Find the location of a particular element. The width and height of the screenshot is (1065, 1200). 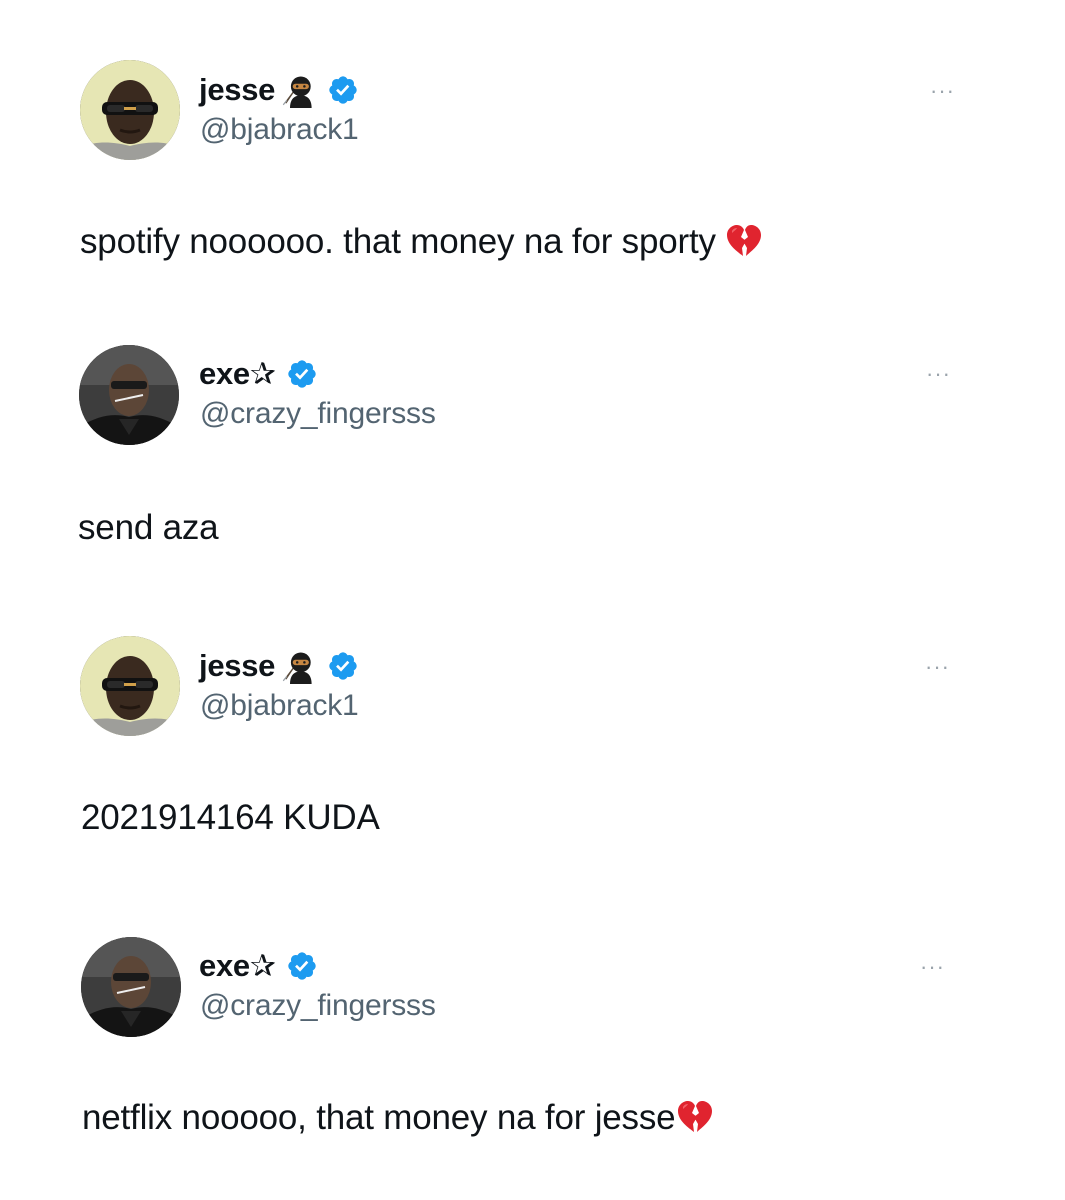

author-name-row: jesse is located at coordinates (279, 666).